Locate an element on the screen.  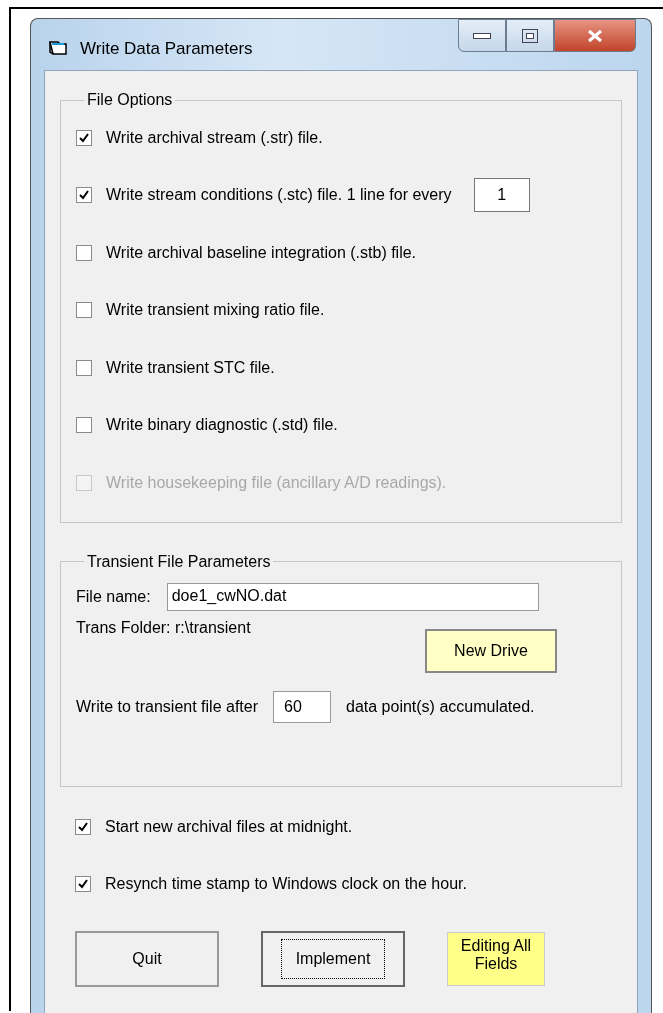
group-title: File Options is located at coordinates (130, 100).